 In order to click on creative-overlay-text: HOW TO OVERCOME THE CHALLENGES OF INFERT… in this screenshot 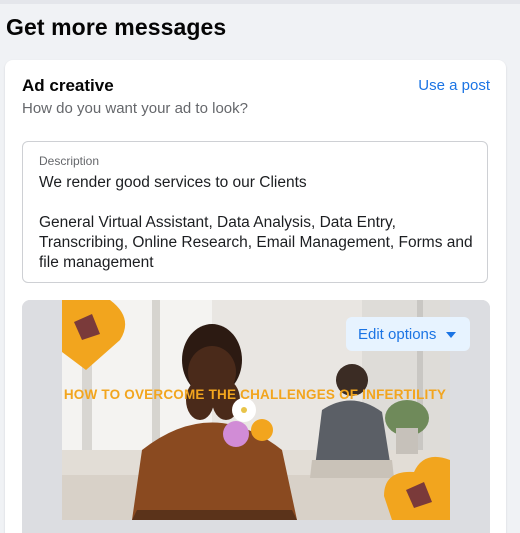, I will do `click(255, 394)`.